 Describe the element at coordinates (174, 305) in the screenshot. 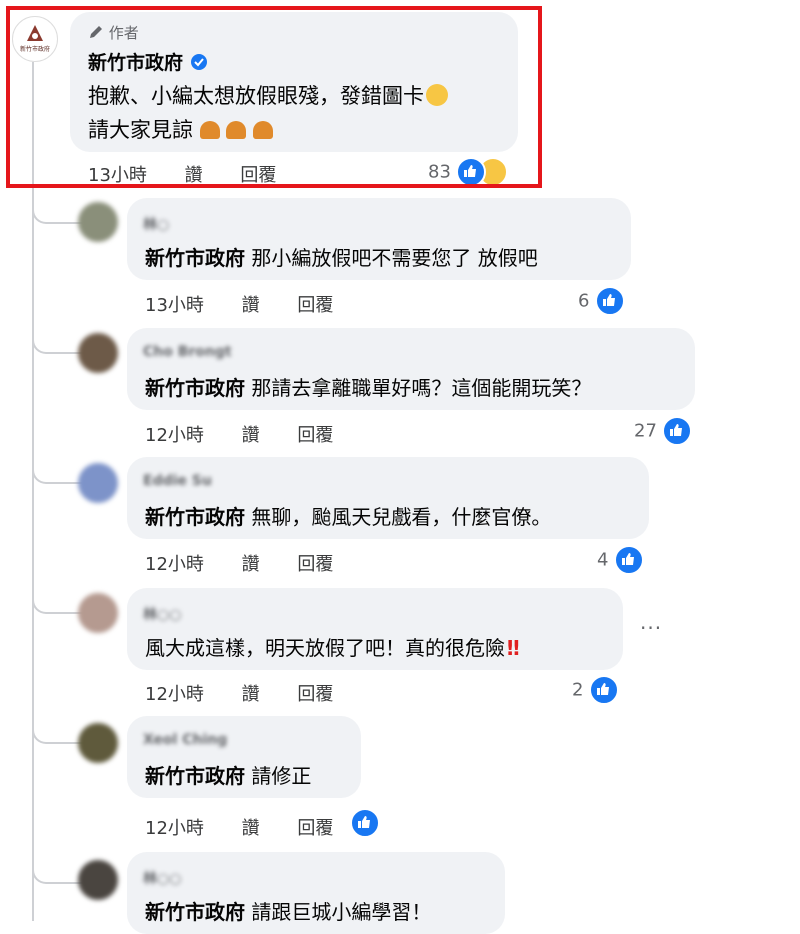

I see `timestamp: 13小時` at that location.